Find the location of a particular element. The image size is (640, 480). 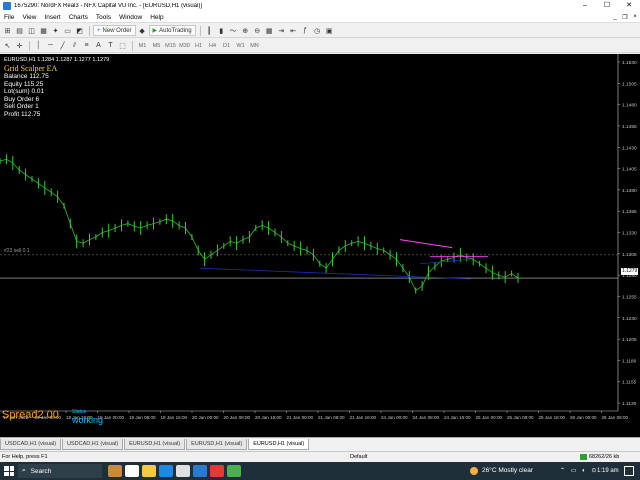

new-order-button: + New Order is located at coordinates (114, 30).